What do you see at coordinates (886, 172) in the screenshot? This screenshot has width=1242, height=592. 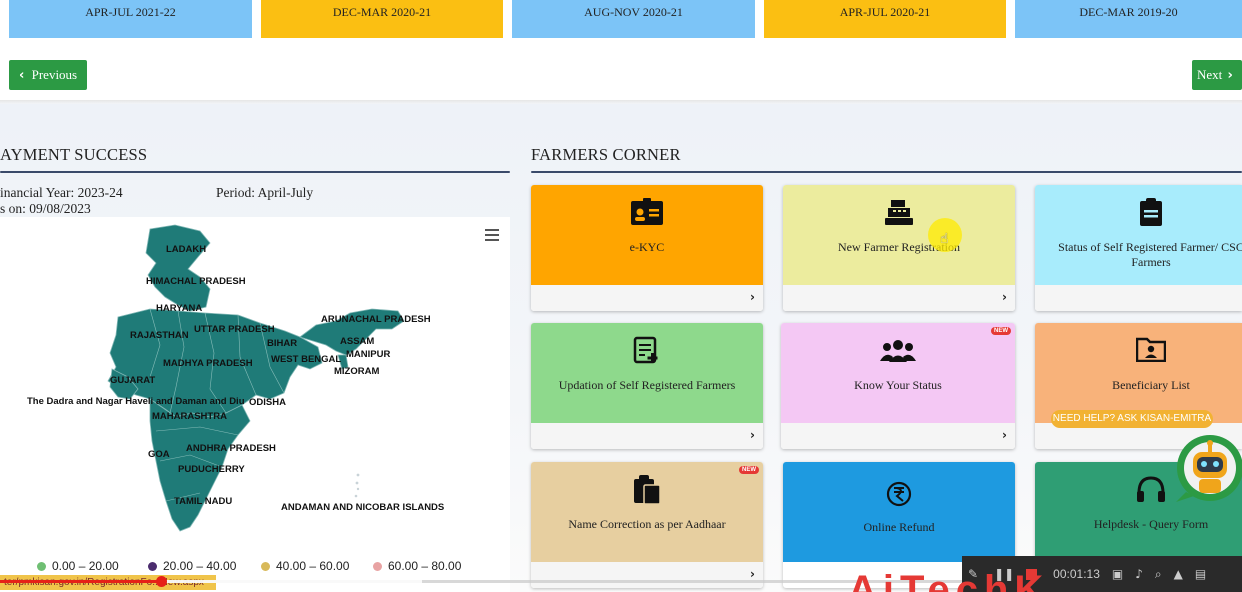 I see `farmers-corner-underline` at bounding box center [886, 172].